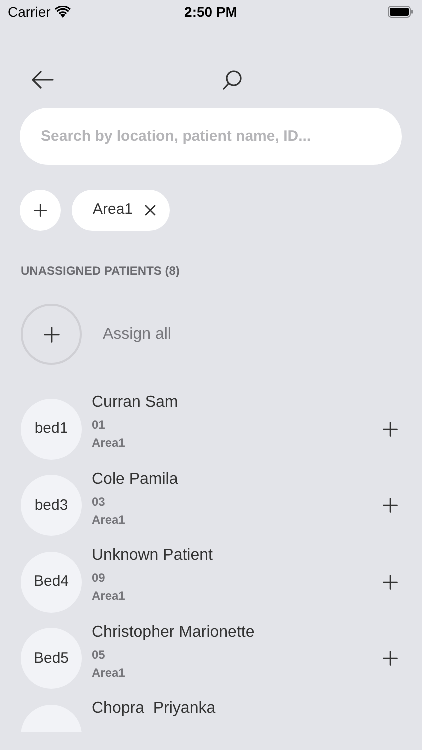 This screenshot has width=422, height=750. I want to click on carrier-label: Carrier, so click(29, 12).